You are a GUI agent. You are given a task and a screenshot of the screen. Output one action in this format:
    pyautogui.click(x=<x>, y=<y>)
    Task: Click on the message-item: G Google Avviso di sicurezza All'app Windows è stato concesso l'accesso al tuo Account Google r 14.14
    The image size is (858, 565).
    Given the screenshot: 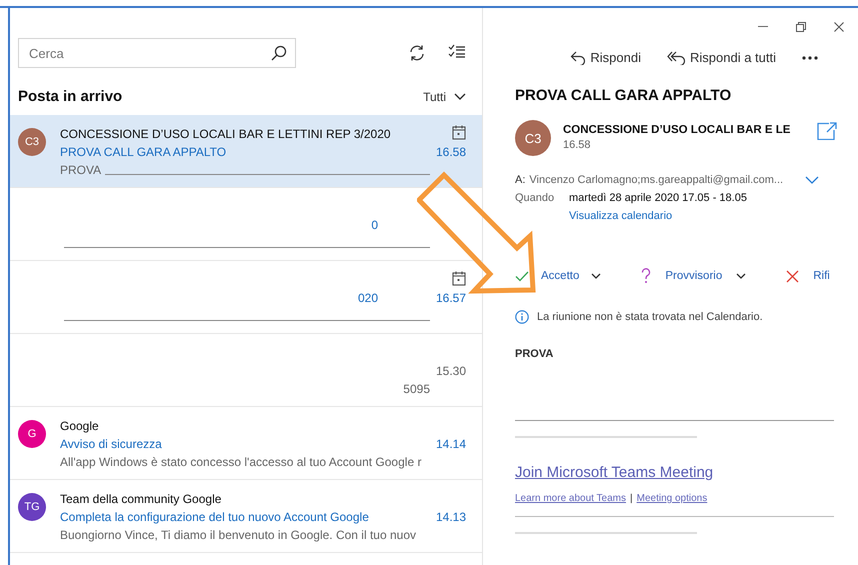 What is the action you would take?
    pyautogui.click(x=246, y=443)
    